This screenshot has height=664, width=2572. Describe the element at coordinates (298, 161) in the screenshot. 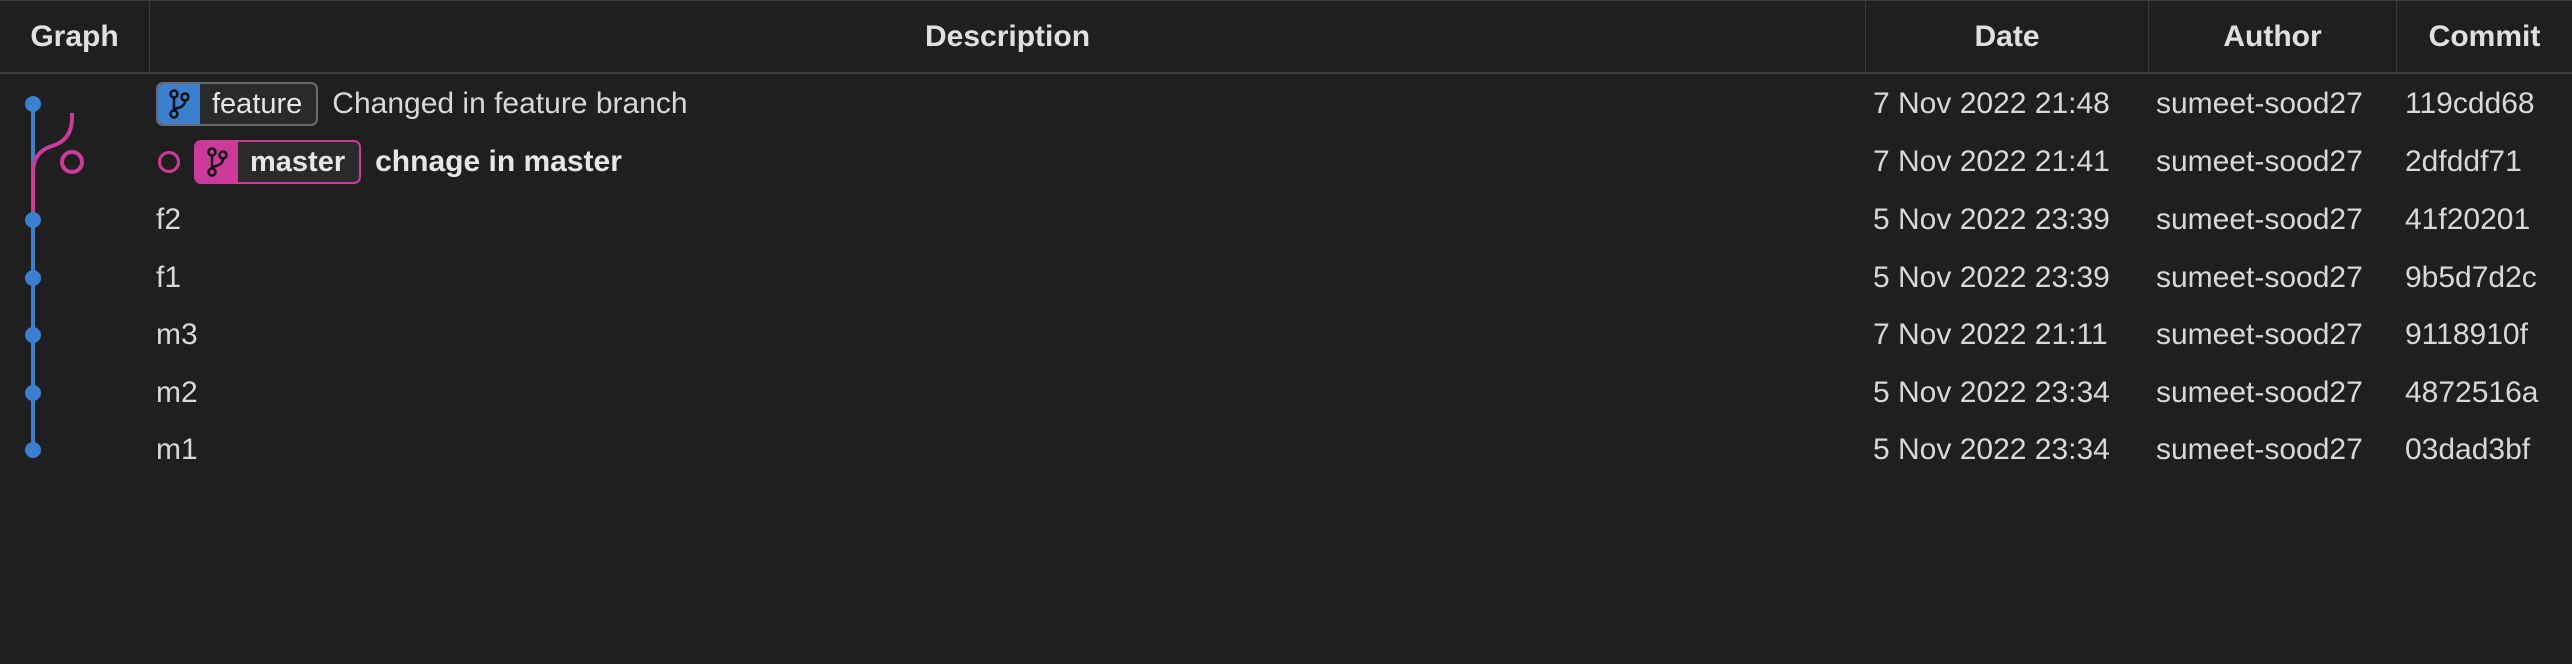

I see `branch-badge-label: master` at that location.